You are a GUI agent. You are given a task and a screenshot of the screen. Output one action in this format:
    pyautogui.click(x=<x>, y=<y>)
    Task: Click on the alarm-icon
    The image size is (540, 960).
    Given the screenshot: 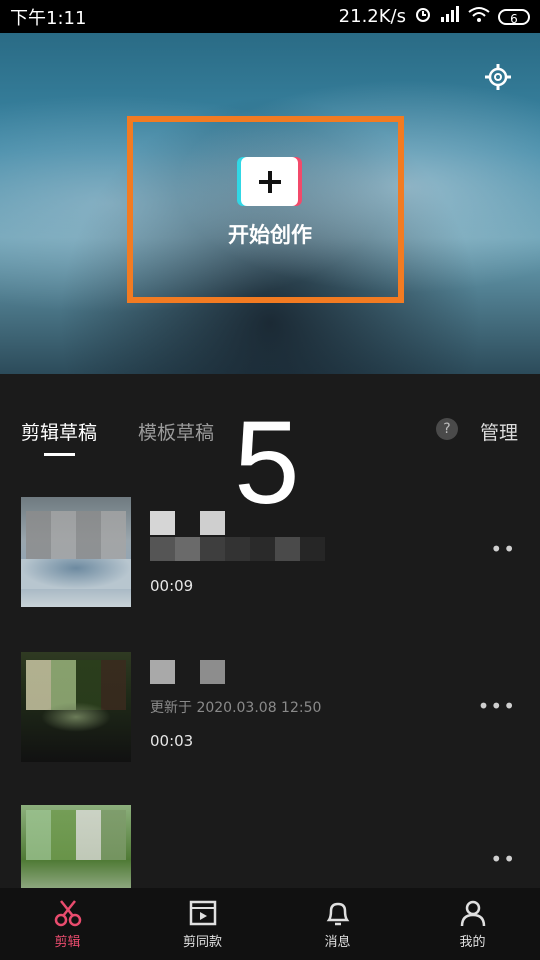 What is the action you would take?
    pyautogui.click(x=423, y=16)
    